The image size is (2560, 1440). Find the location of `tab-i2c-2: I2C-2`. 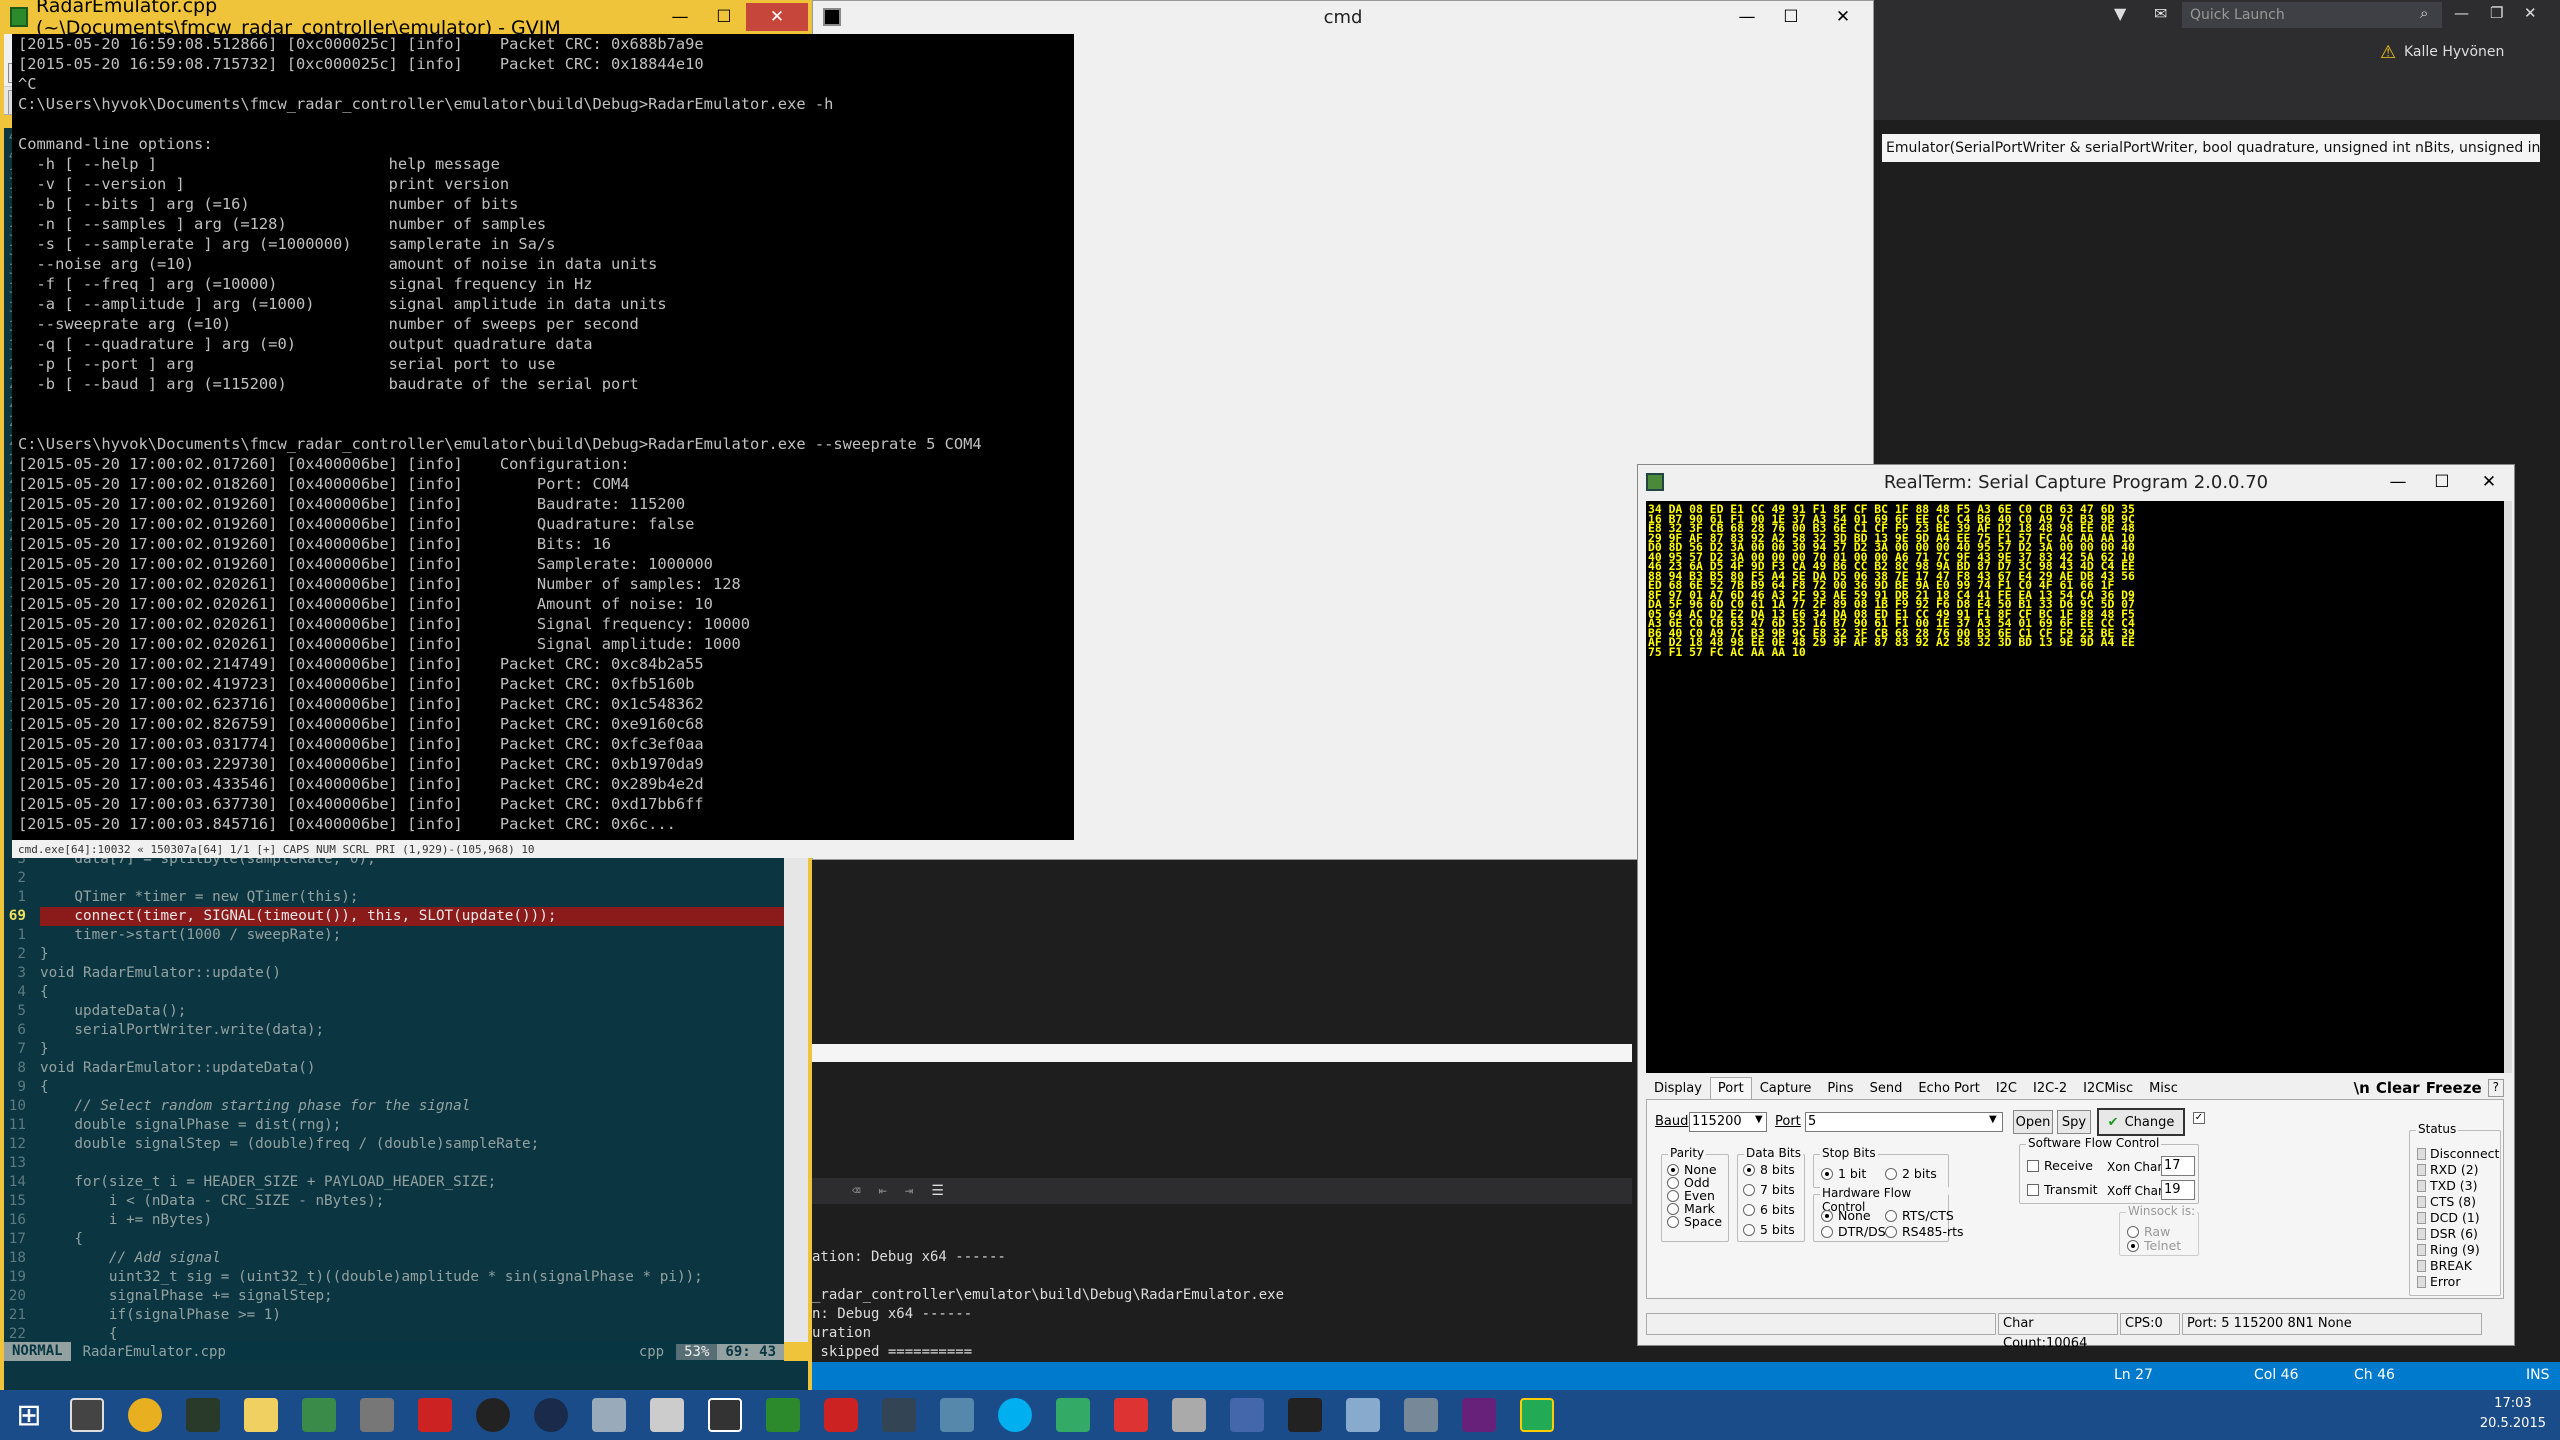

tab-i2c-2: I2C-2 is located at coordinates (2050, 1088).